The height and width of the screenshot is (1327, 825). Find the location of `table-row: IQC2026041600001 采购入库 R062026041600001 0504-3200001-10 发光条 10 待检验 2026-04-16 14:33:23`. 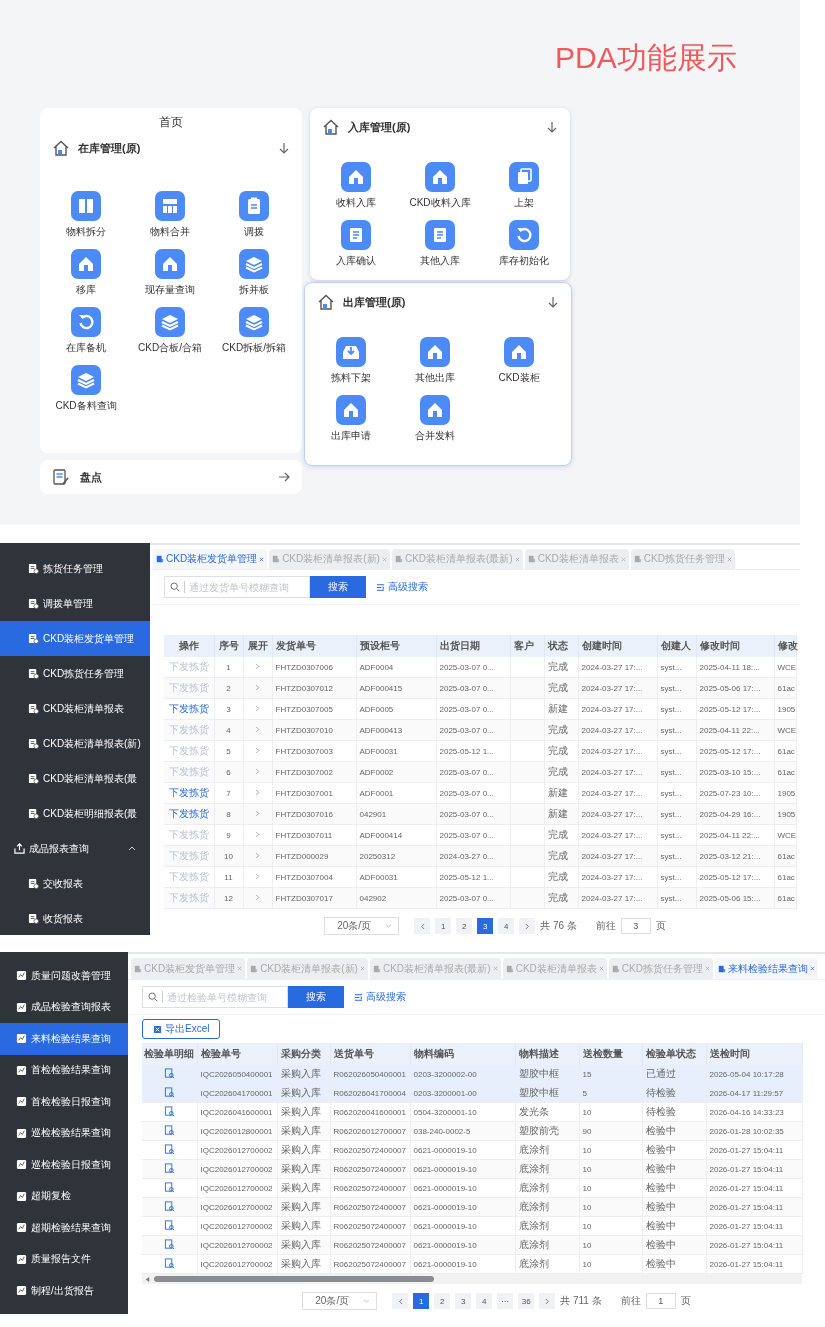

table-row: IQC2026041600001 采购入库 R062026041600001 0504-3200001-10 发光条 10 待检验 2026-04-16 14:33:23 is located at coordinates (472, 1112).